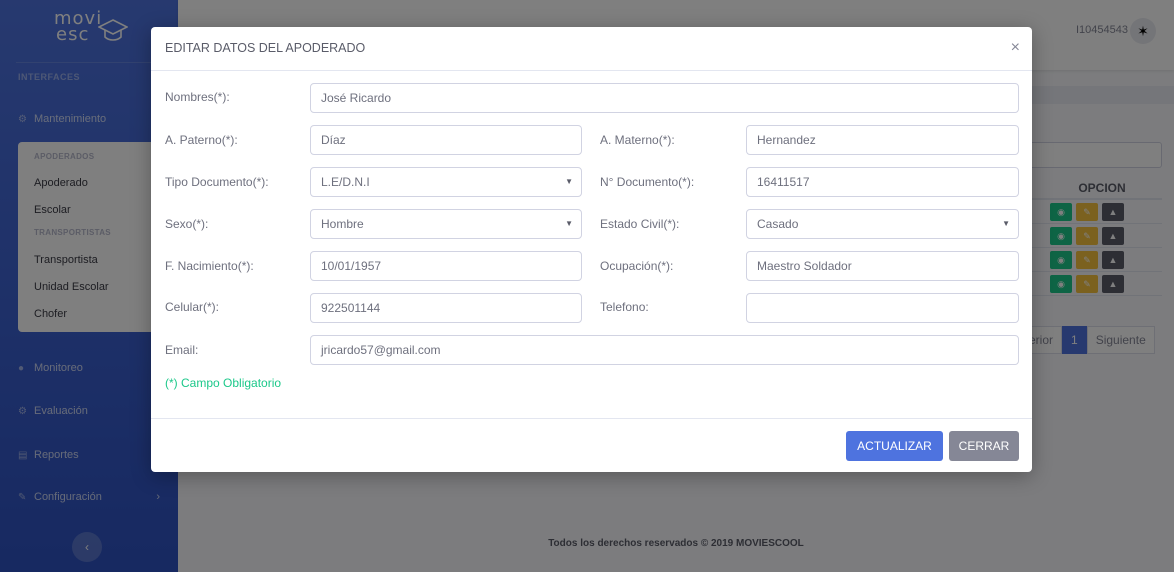 The width and height of the screenshot is (1174, 572). Describe the element at coordinates (882, 308) in the screenshot. I see `telefono-field` at that location.